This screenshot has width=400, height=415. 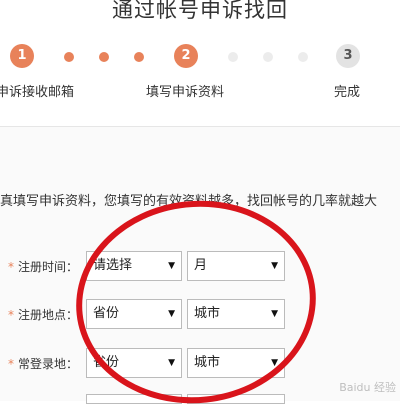 I want to click on register-time-label: * 注册时间：, so click(x=43, y=267).